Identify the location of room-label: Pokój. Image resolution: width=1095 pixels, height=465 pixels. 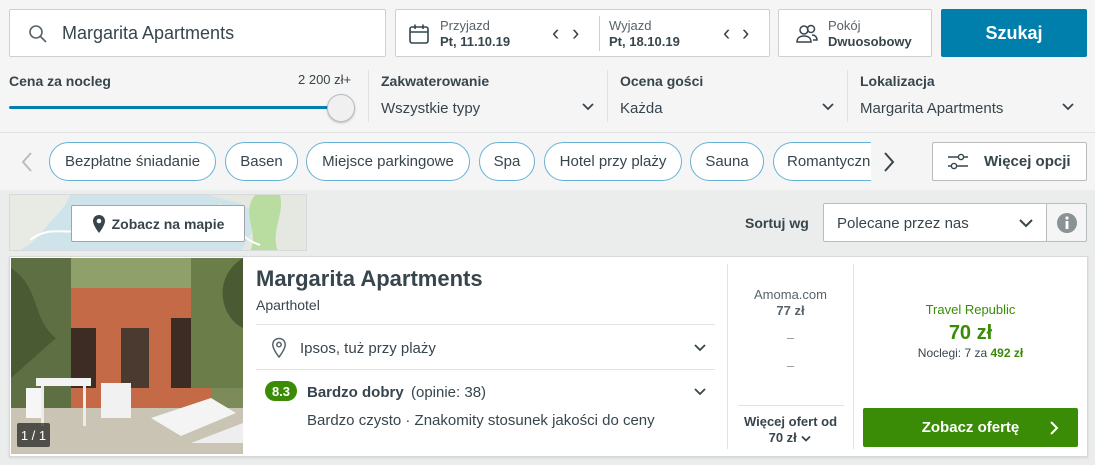
(844, 25).